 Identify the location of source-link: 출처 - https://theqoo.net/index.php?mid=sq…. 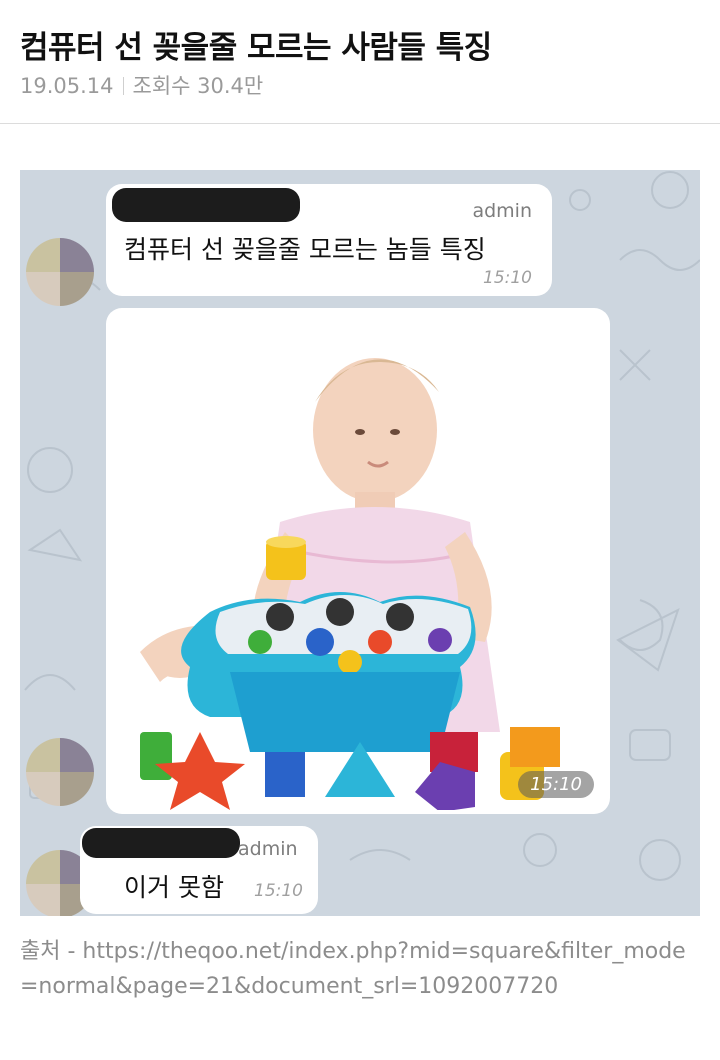
(360, 969).